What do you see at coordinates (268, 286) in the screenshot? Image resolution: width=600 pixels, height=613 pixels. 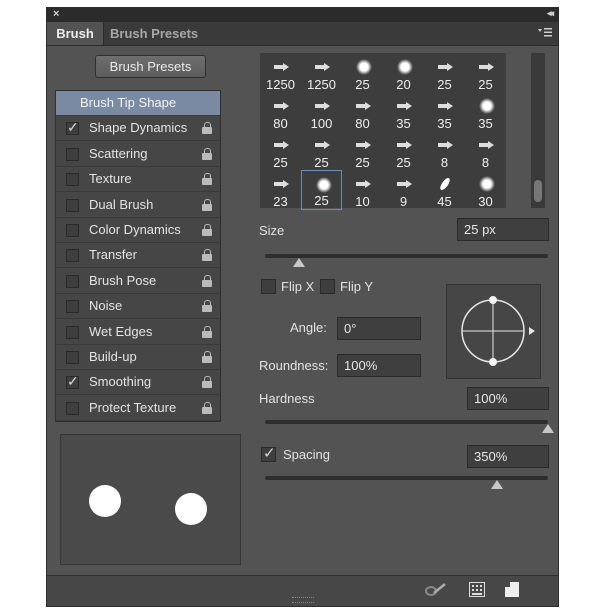 I see `flip-x-checkbox` at bounding box center [268, 286].